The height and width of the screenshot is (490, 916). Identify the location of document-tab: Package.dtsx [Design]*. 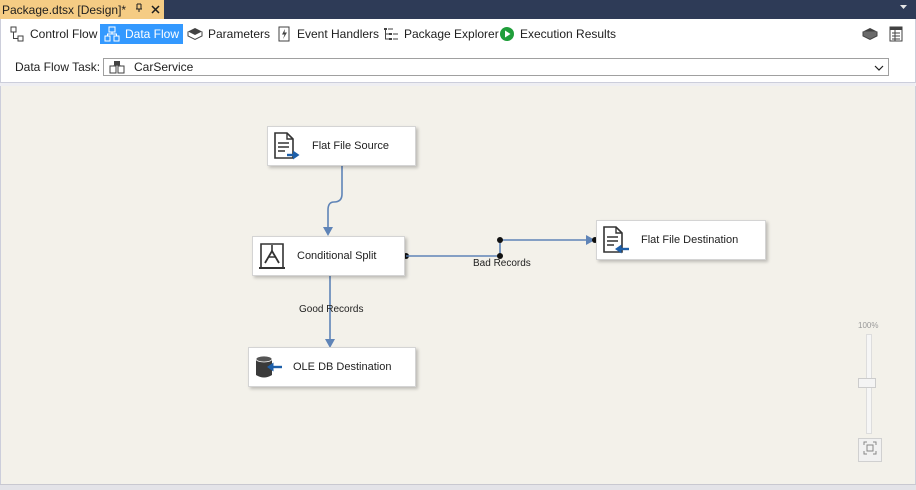
(82, 9).